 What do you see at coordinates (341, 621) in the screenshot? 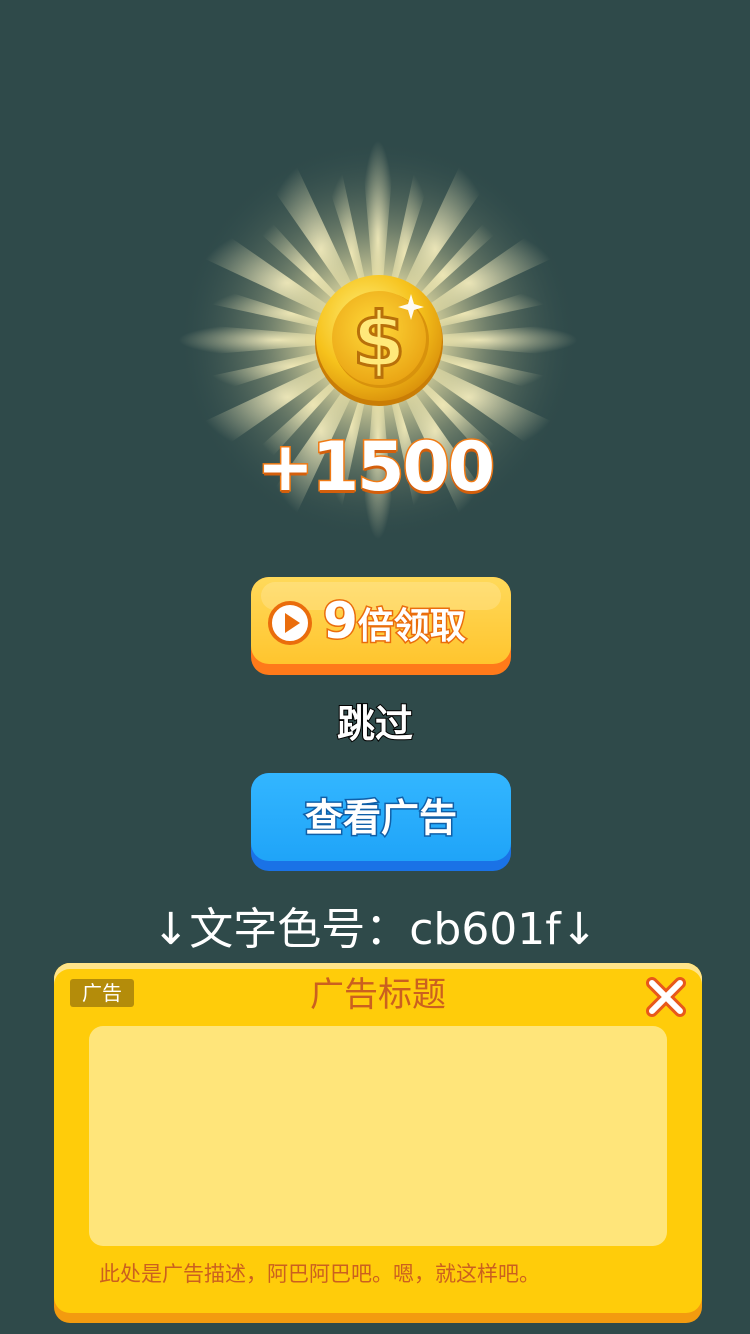
I see `claim-multiplier: 9` at bounding box center [341, 621].